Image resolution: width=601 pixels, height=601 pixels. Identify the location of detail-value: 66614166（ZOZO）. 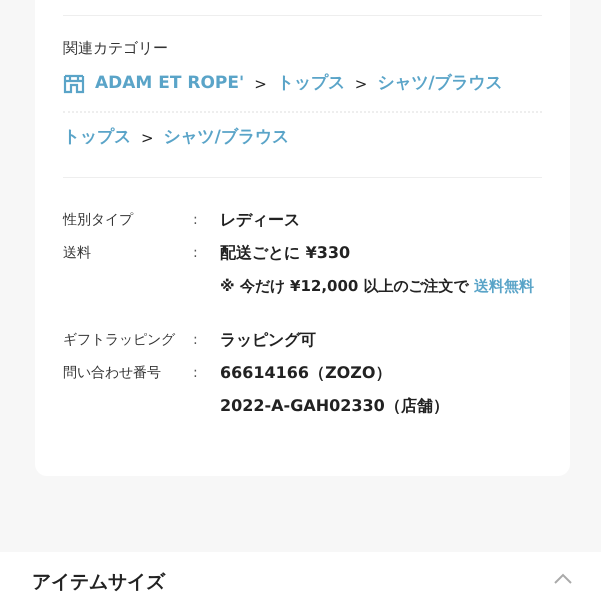
(306, 373).